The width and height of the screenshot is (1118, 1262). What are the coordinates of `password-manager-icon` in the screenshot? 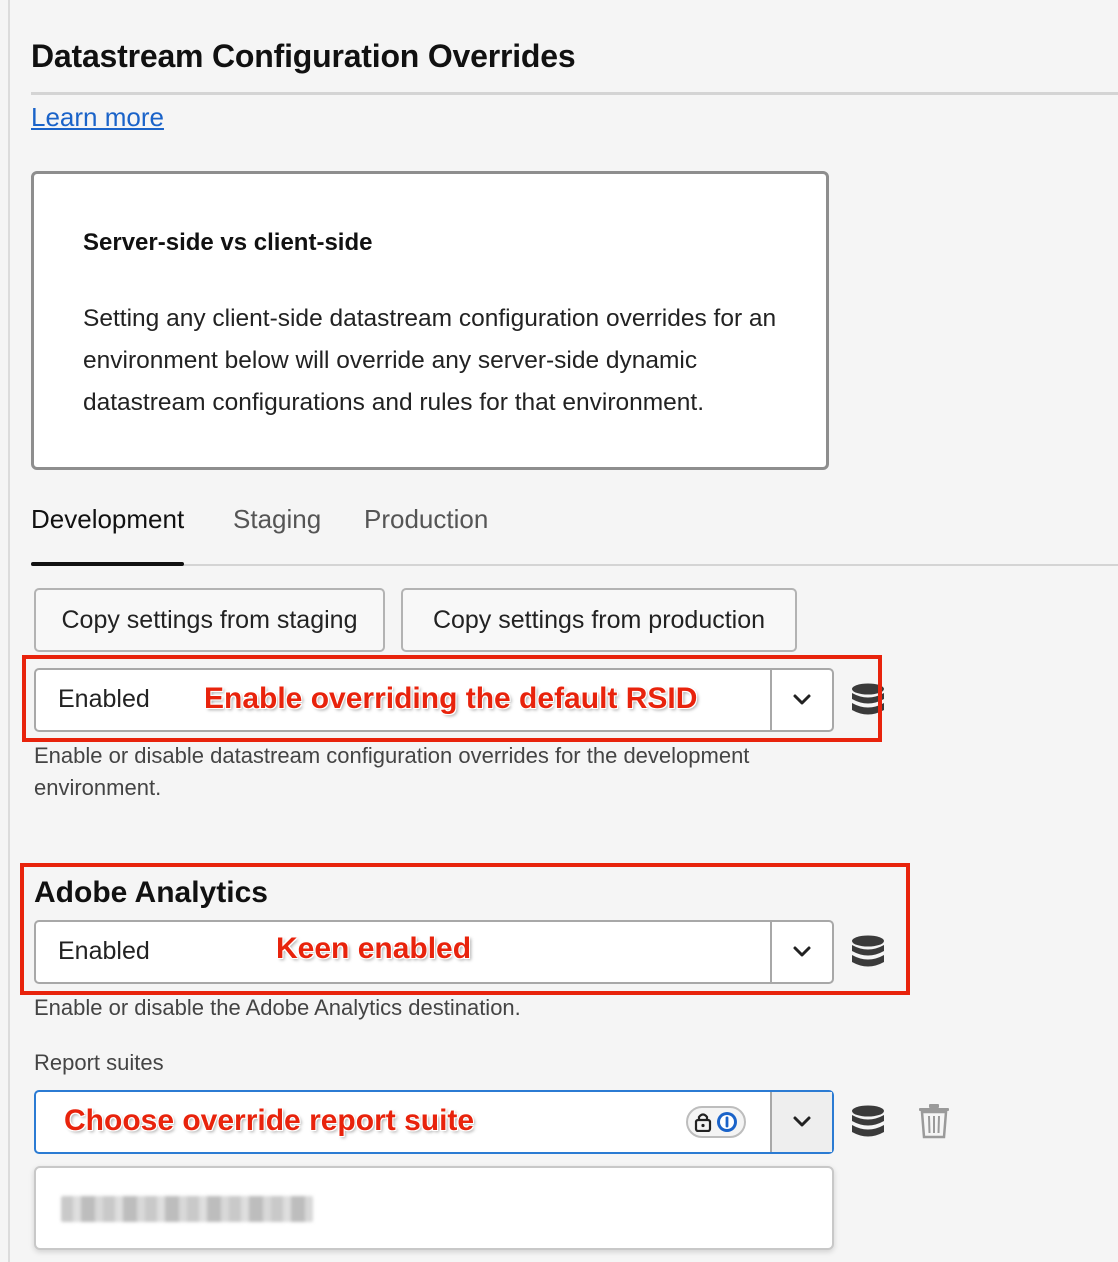 It's located at (727, 1122).